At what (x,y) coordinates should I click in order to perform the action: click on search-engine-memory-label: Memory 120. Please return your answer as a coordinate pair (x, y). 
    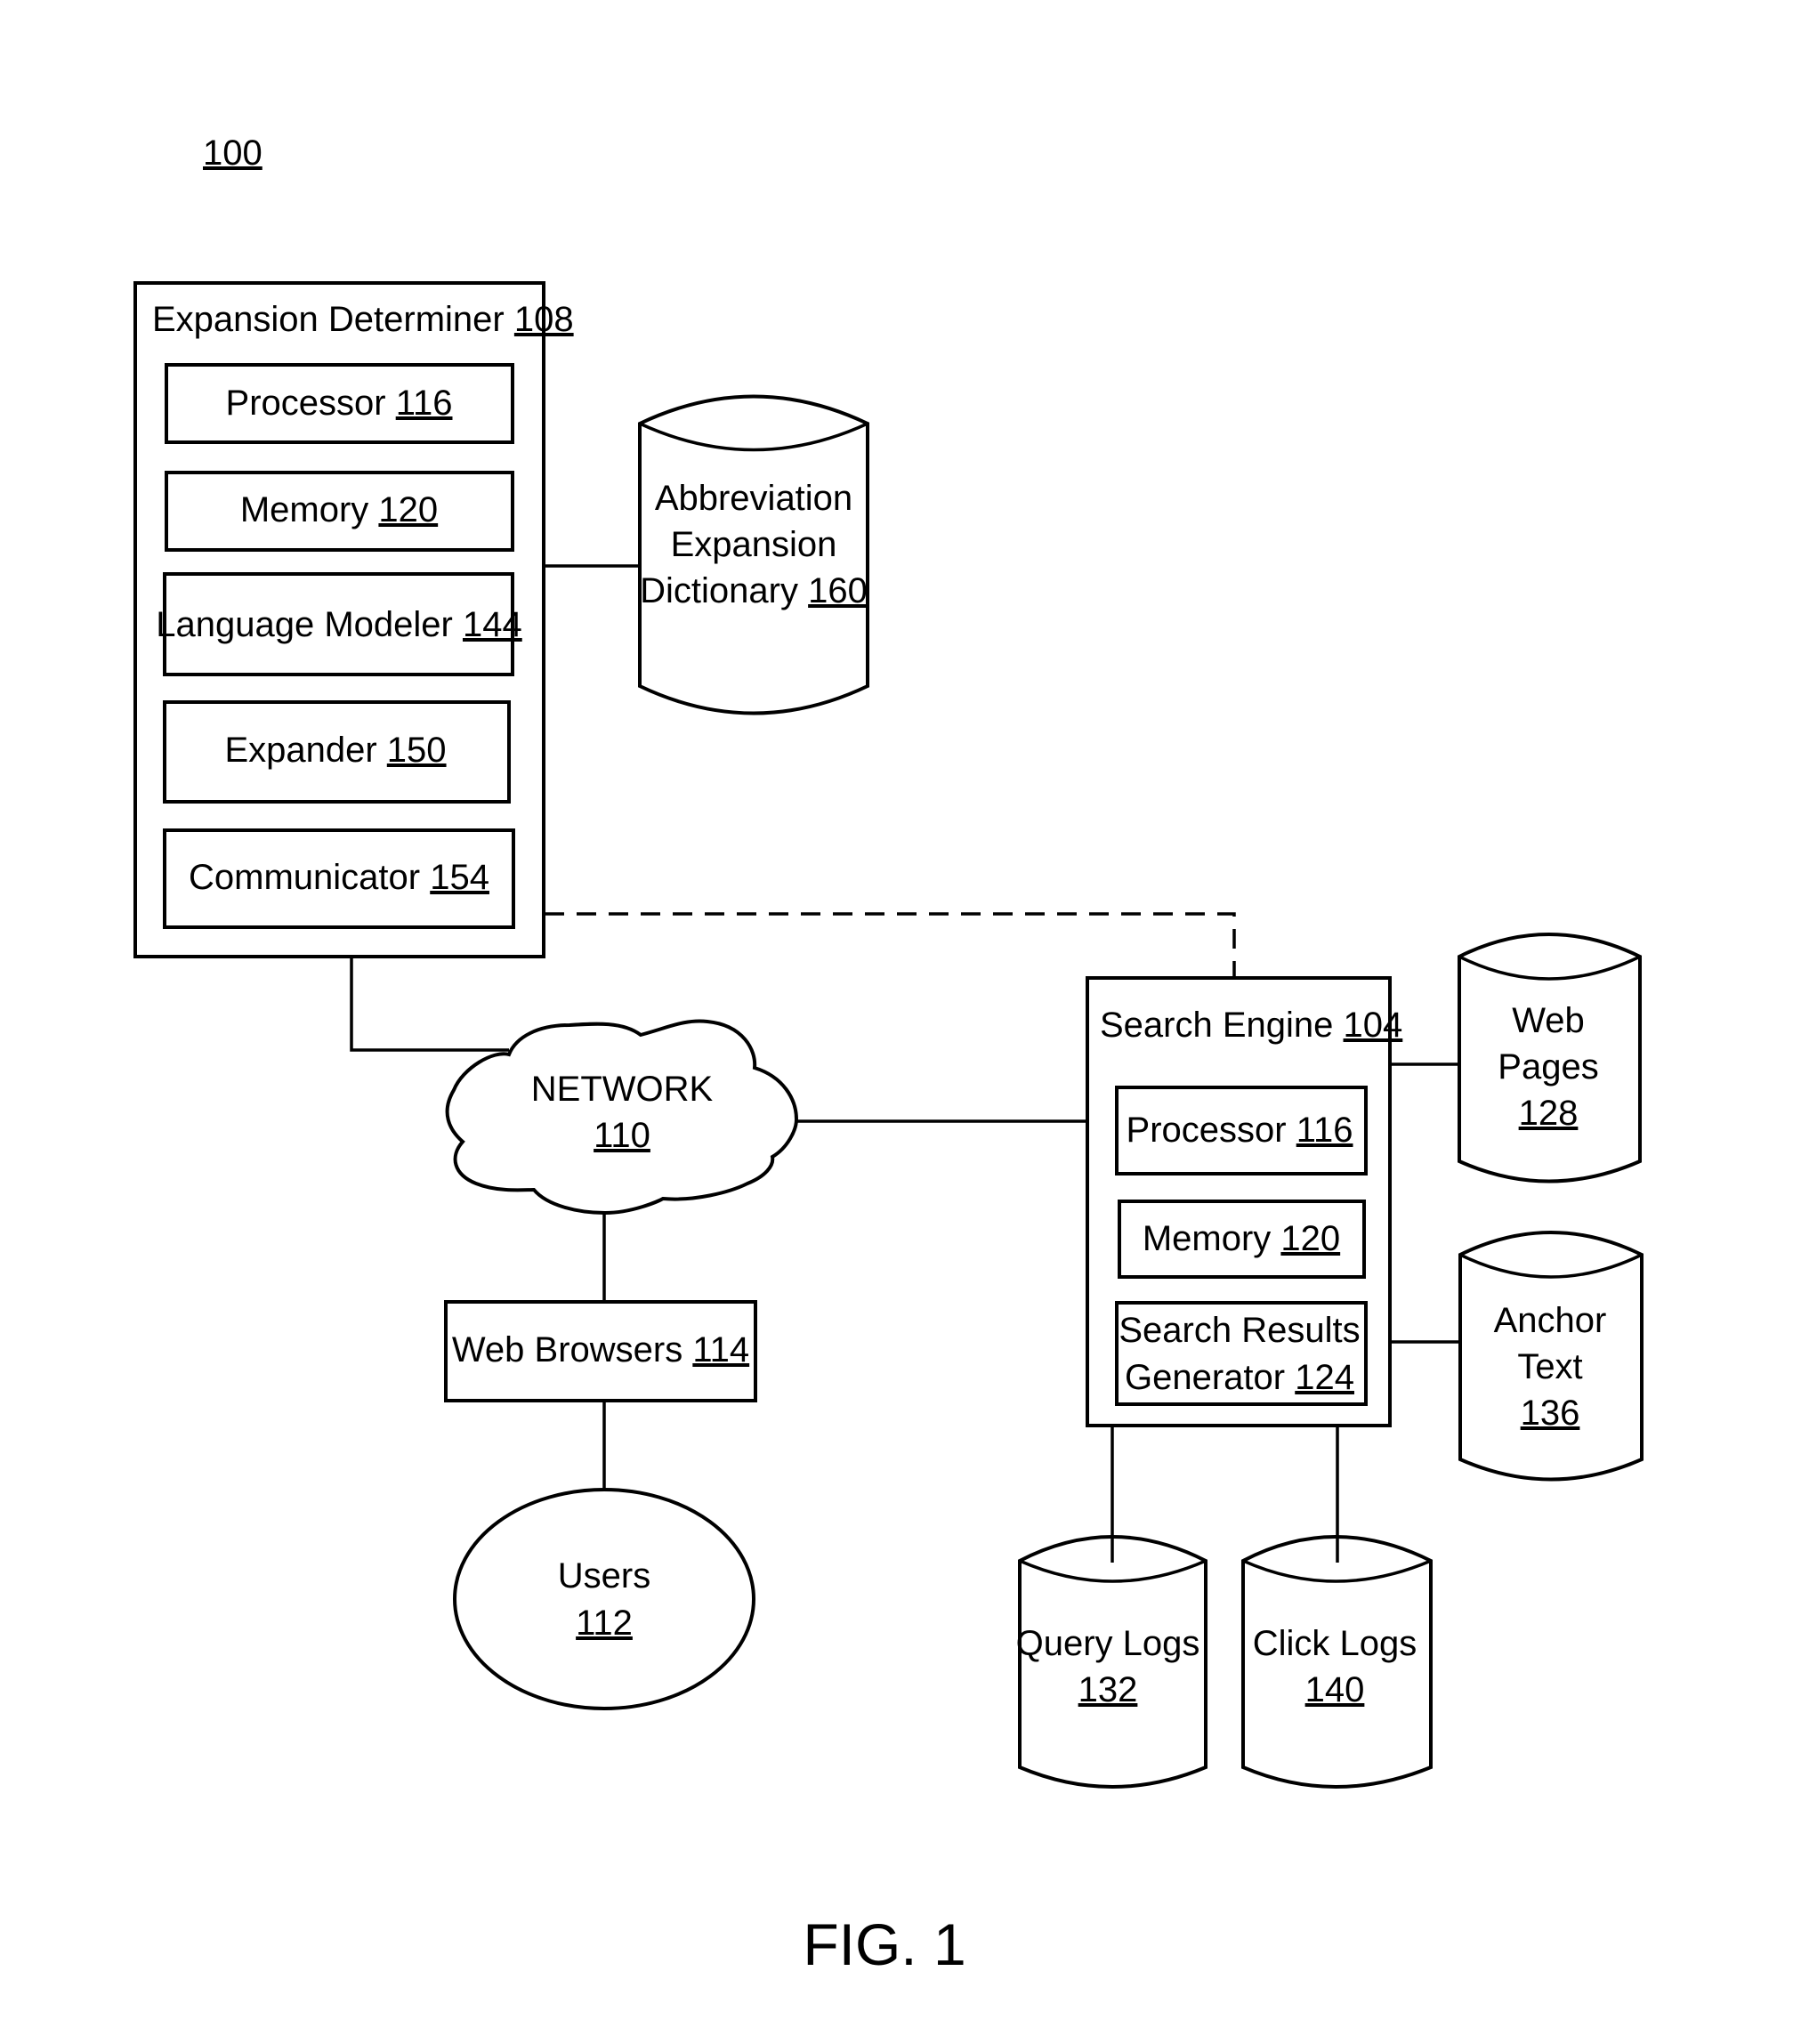
    Looking at the image, I should click on (1241, 1238).